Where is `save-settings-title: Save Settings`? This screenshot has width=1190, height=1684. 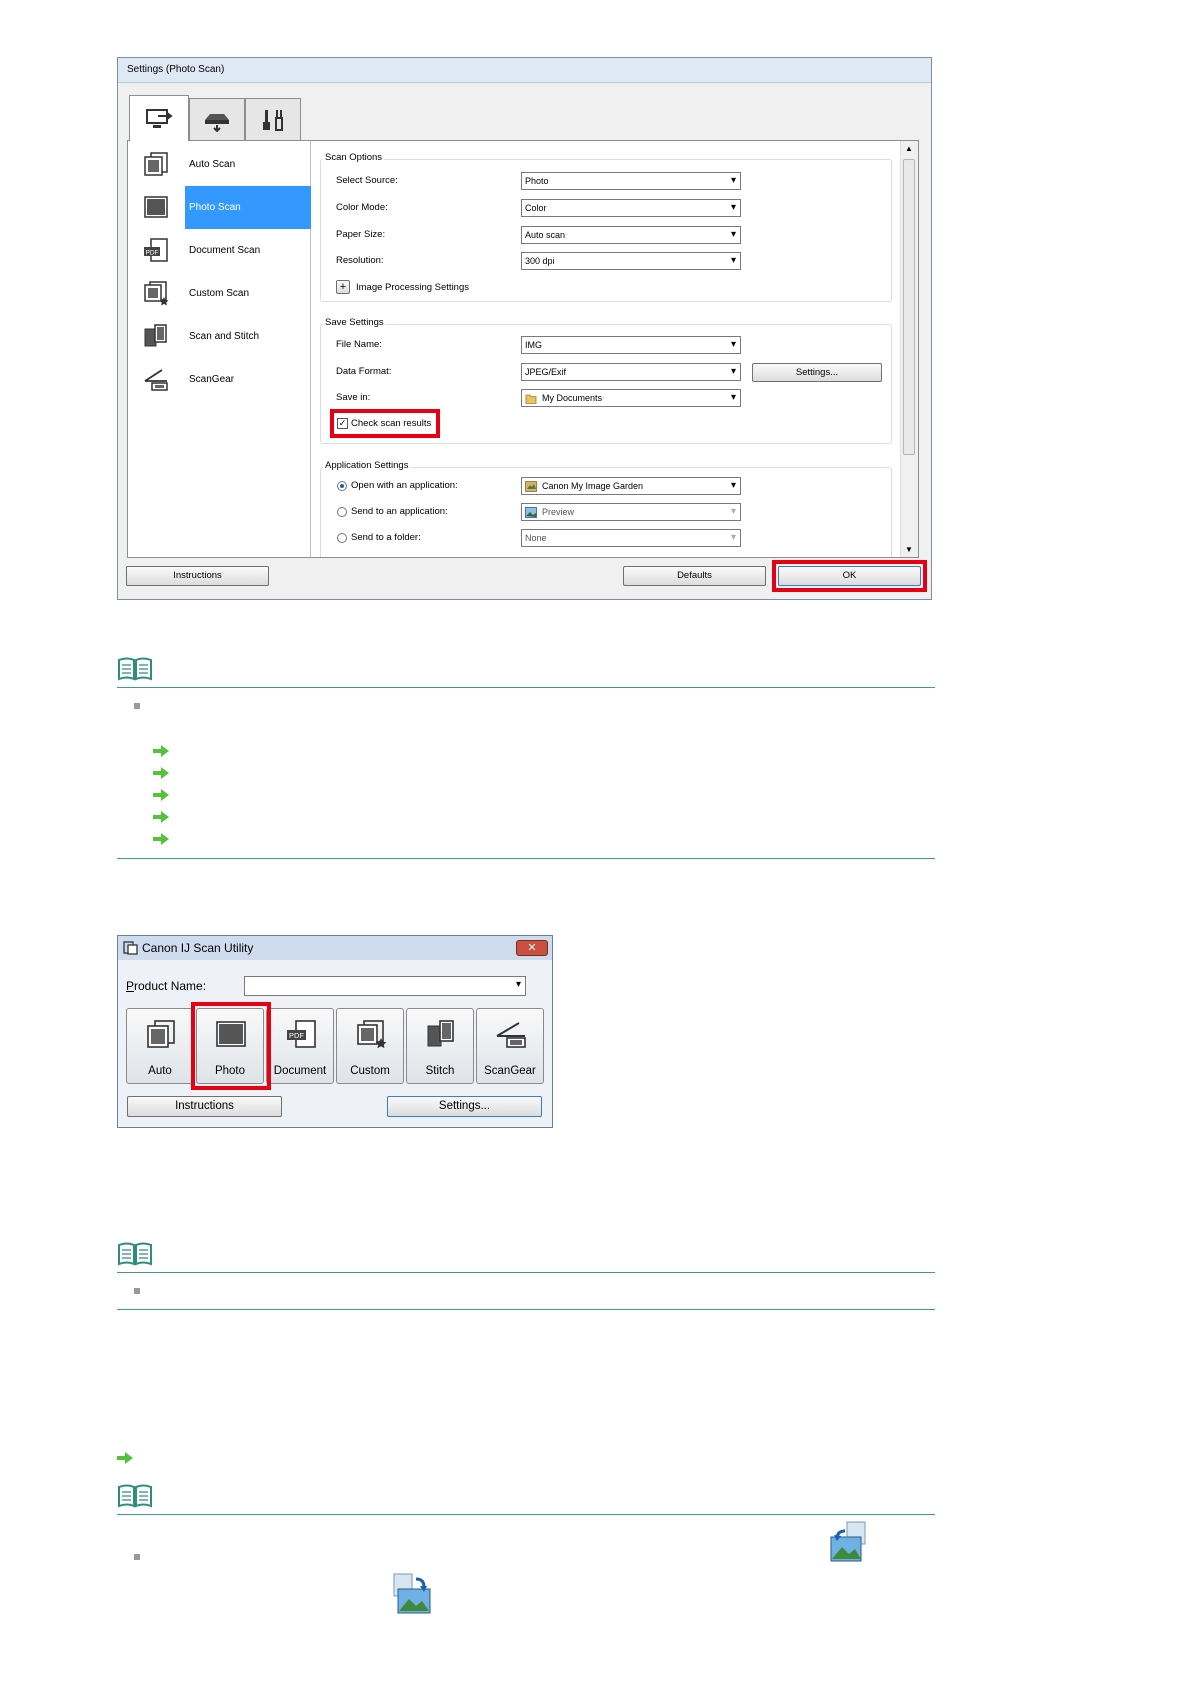
save-settings-title: Save Settings is located at coordinates (354, 322).